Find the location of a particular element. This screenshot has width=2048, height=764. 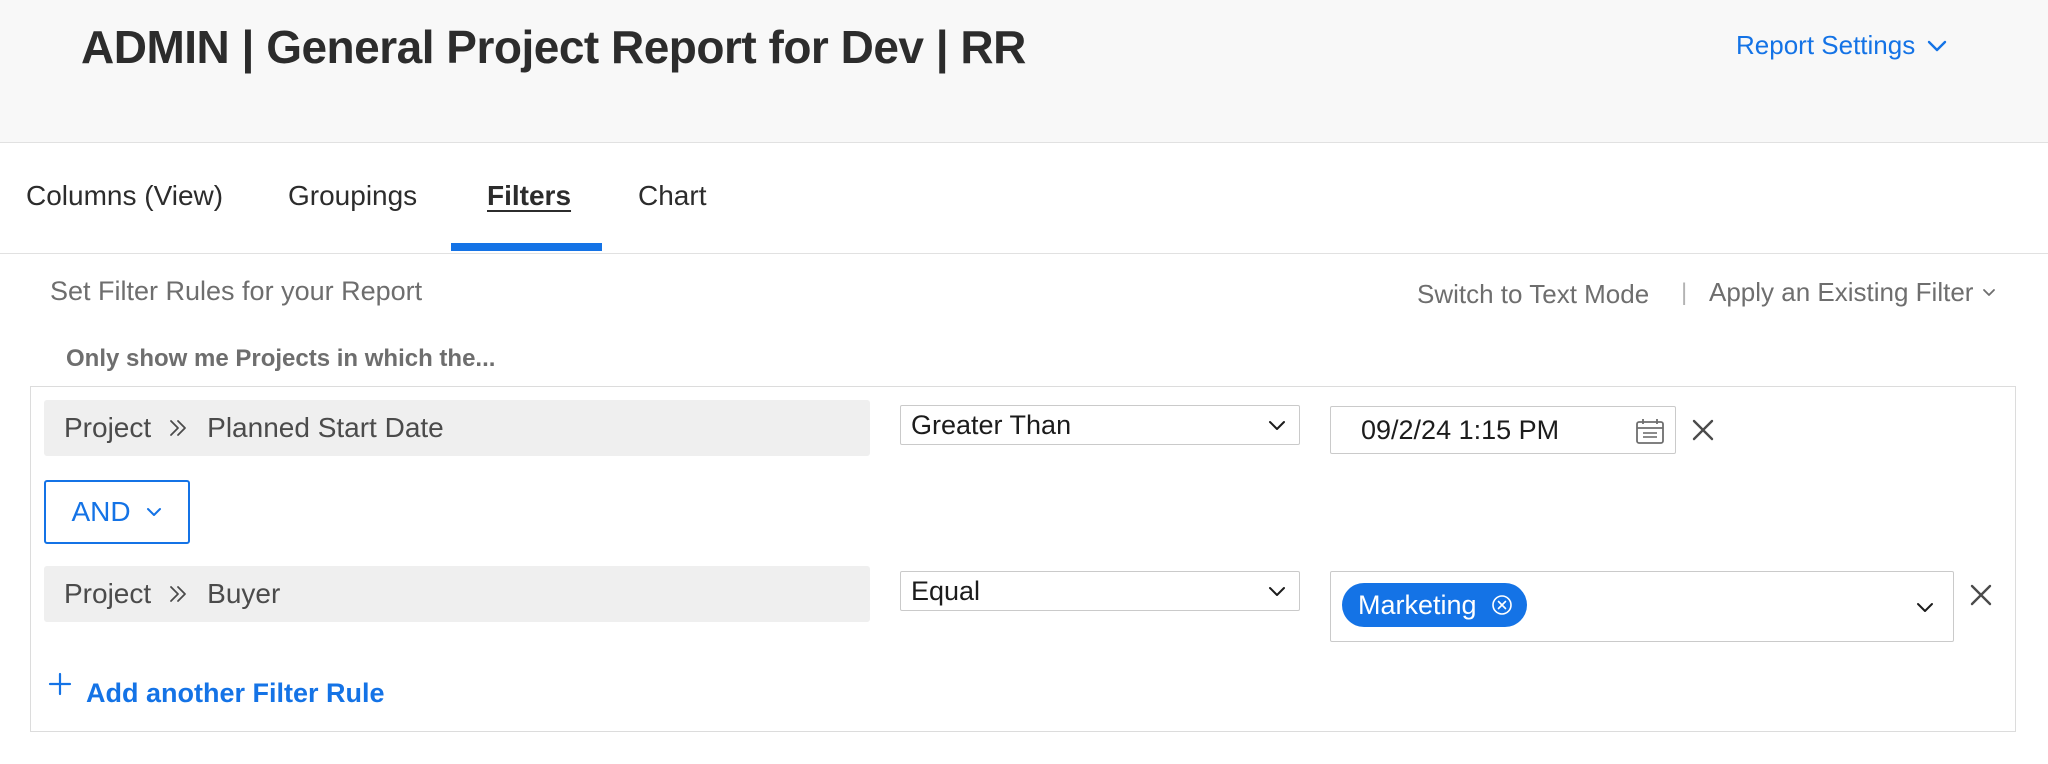

date-input-value: 09/2/24 1:15 PM is located at coordinates (1460, 430).